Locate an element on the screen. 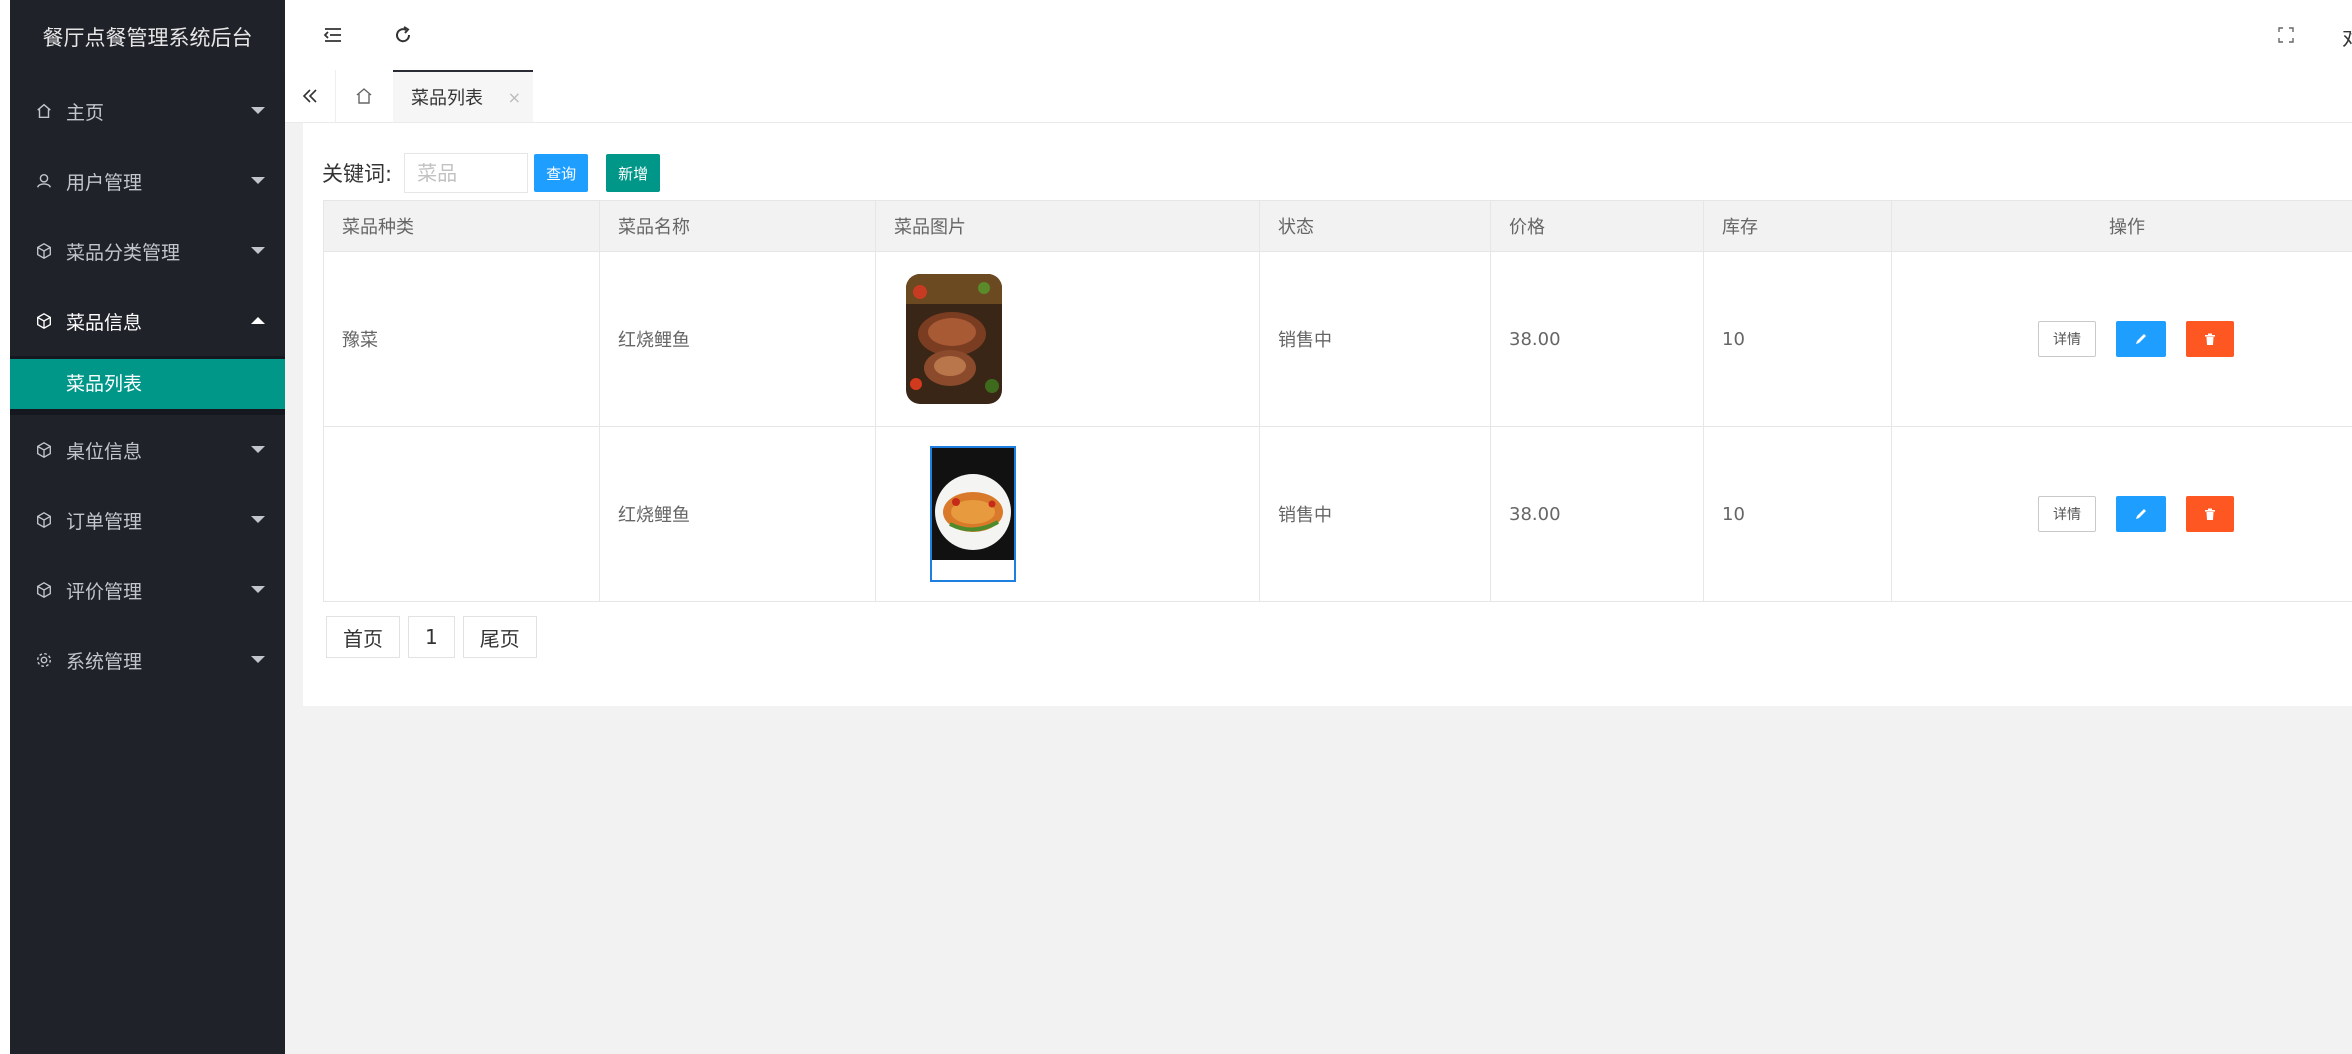 This screenshot has width=2352, height=1054. menu-fold-icon is located at coordinates (333, 35).